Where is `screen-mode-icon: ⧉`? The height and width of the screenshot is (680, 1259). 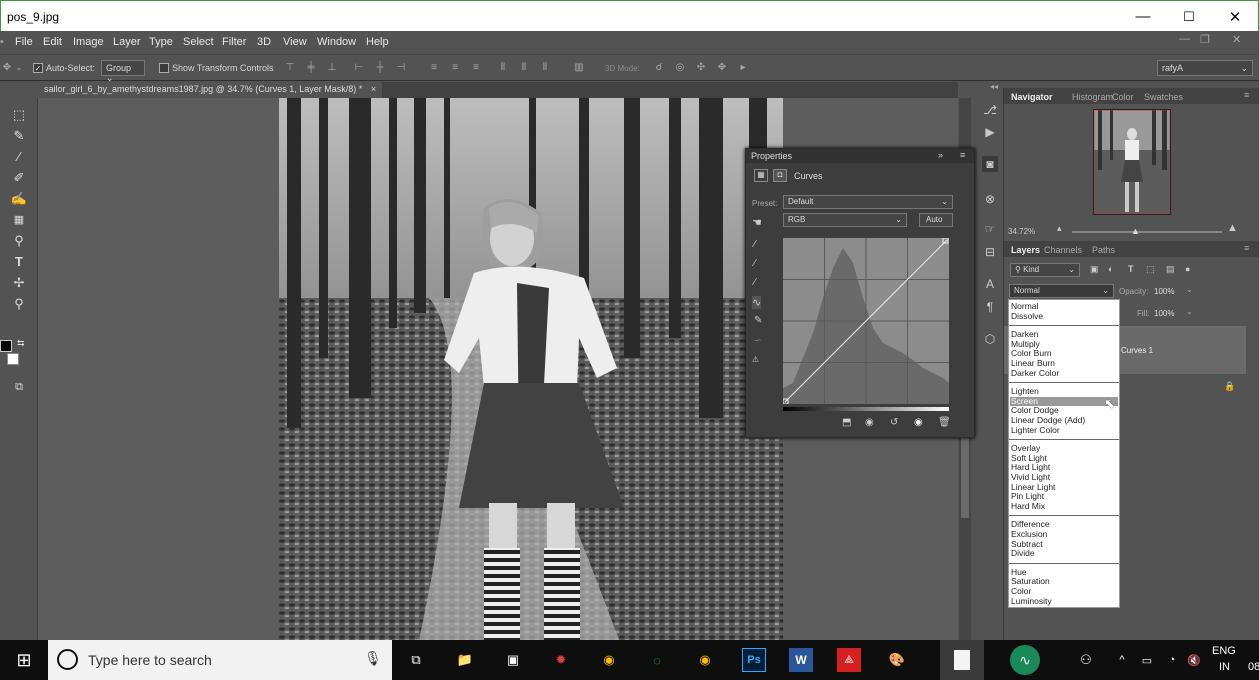 screen-mode-icon: ⧉ is located at coordinates (19, 387).